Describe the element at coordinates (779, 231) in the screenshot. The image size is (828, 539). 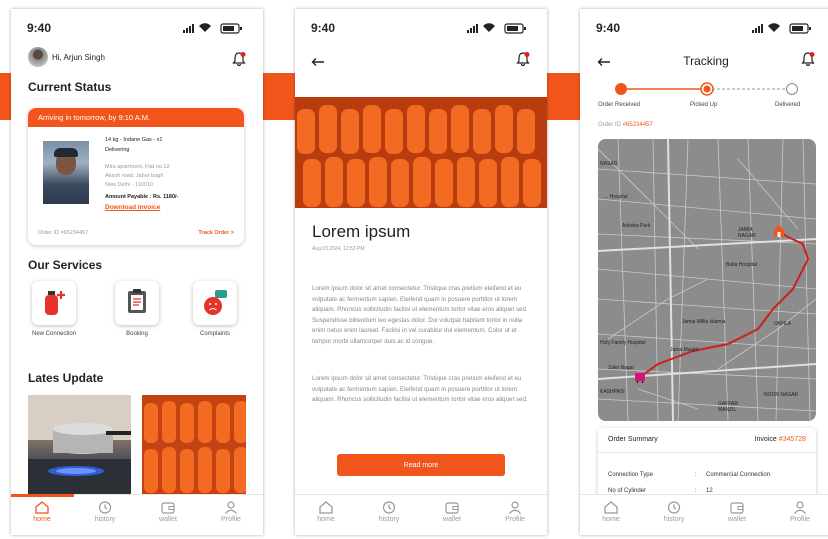
I see `destination-home-icon` at that location.